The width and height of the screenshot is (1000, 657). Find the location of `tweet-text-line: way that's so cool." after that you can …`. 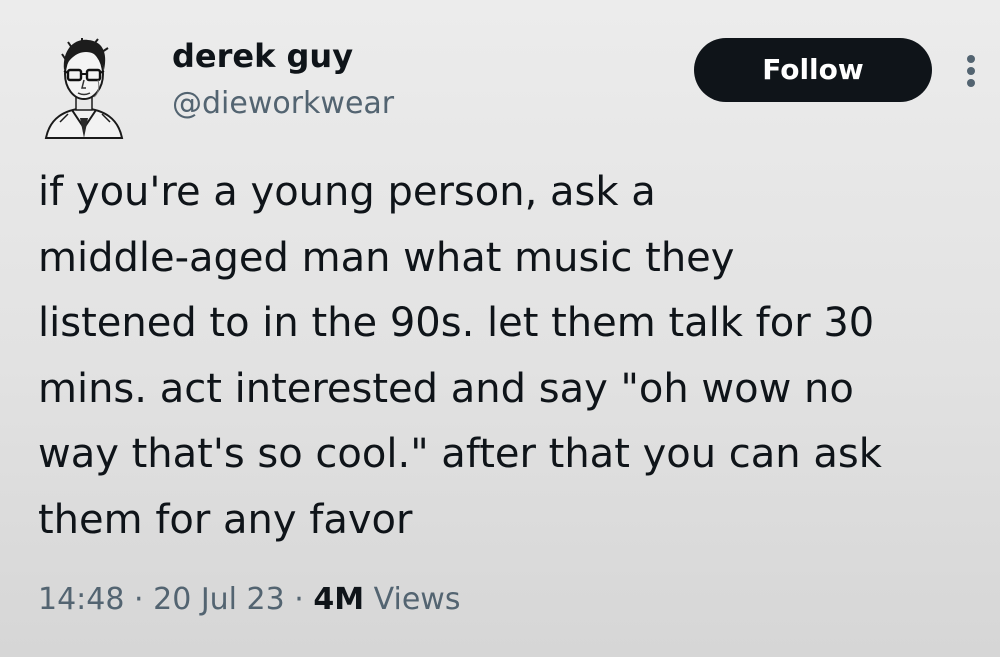

tweet-text-line: way that's so cool." after that you can … is located at coordinates (460, 454).